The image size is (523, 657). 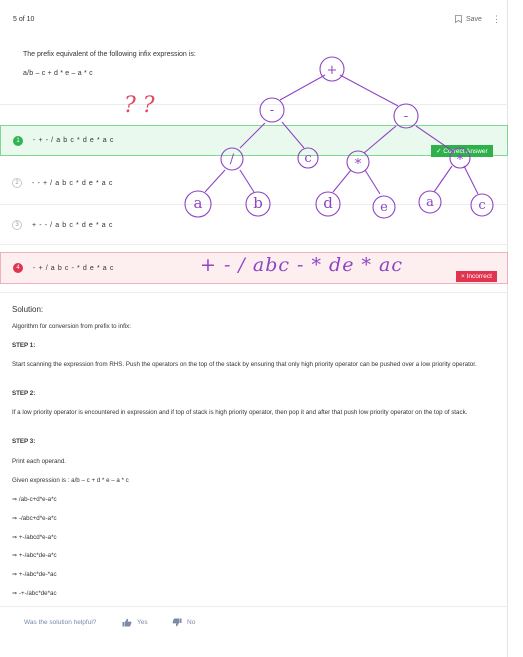 What do you see at coordinates (34, 574) in the screenshot?
I see `conversion-step: ⇒ +-/abc*de-*ac` at bounding box center [34, 574].